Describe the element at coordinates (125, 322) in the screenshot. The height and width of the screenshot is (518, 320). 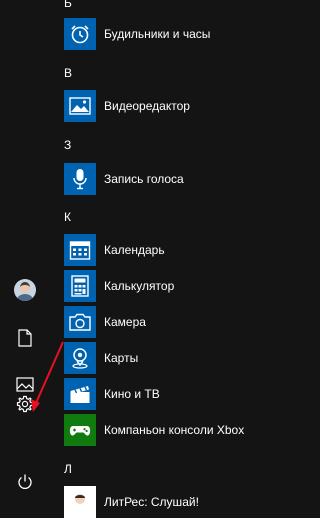
I see `app-label: Камера` at that location.